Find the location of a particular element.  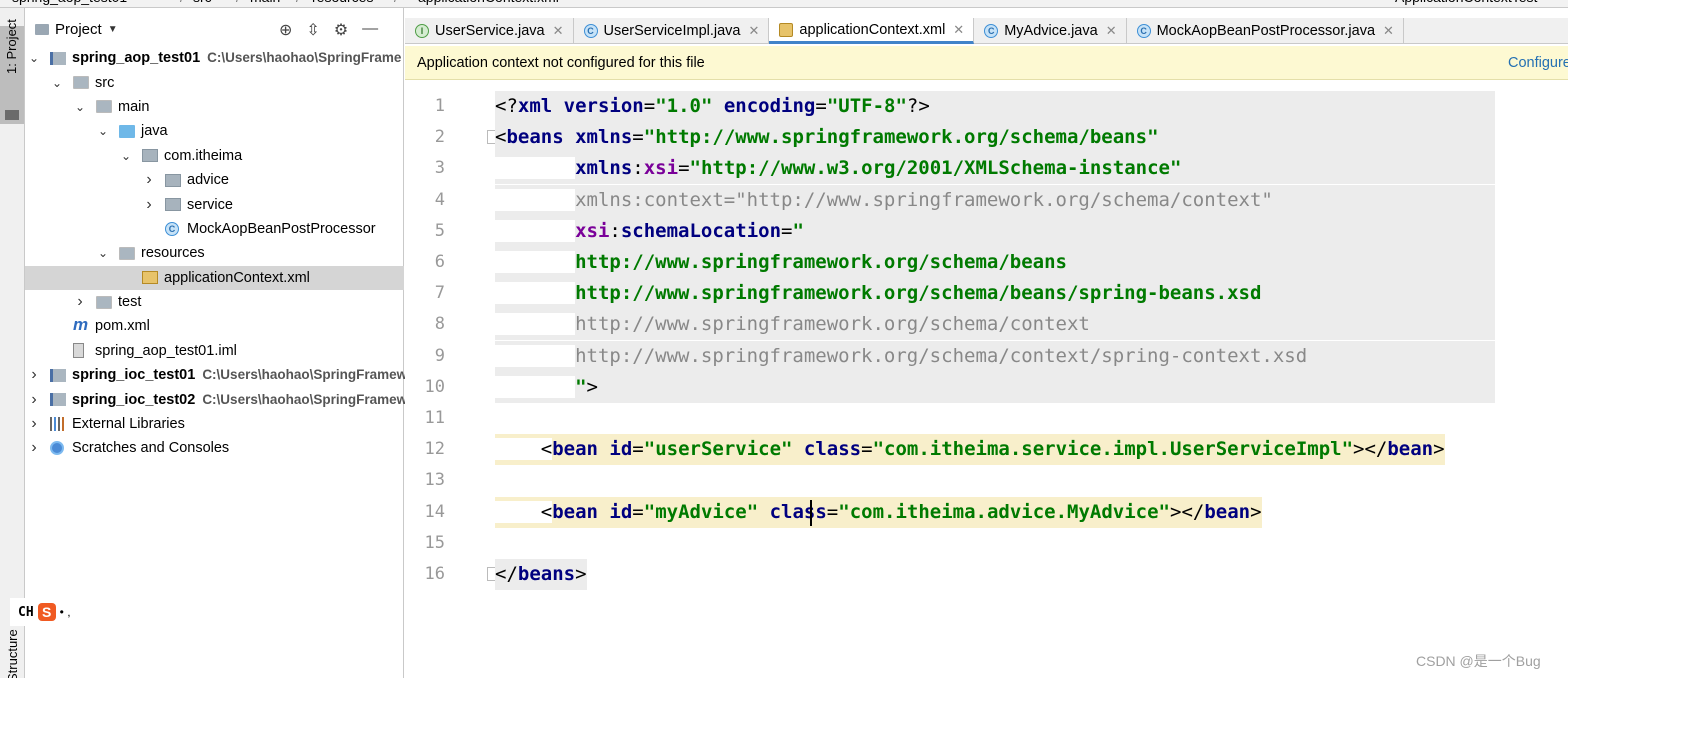

project-view-selector: Project ▼ is located at coordinates (76, 29).